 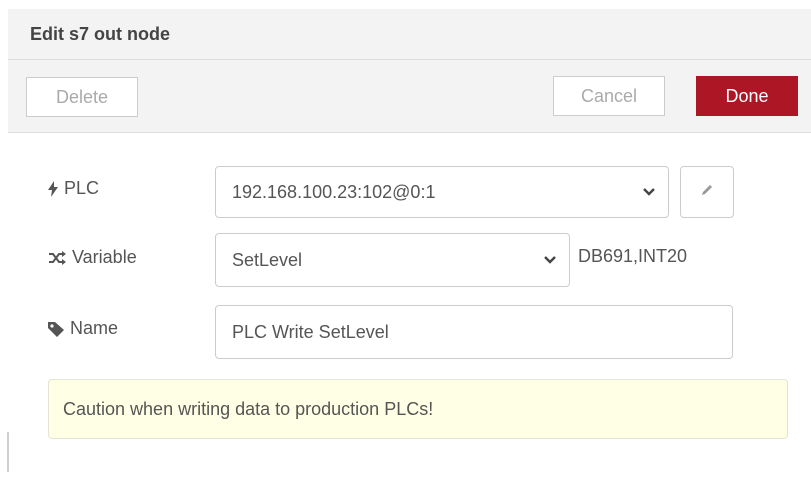 I want to click on name-input: PLC Write SetLevel, so click(x=474, y=332).